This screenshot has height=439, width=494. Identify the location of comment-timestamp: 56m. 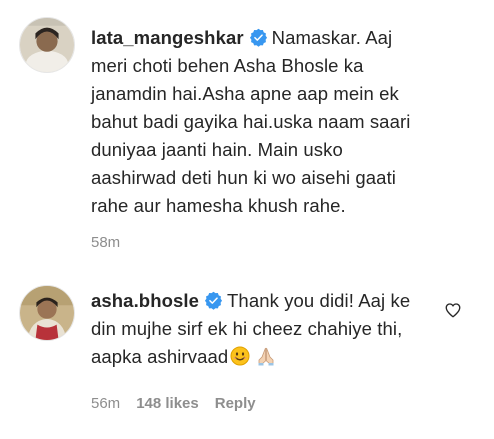
(105, 403).